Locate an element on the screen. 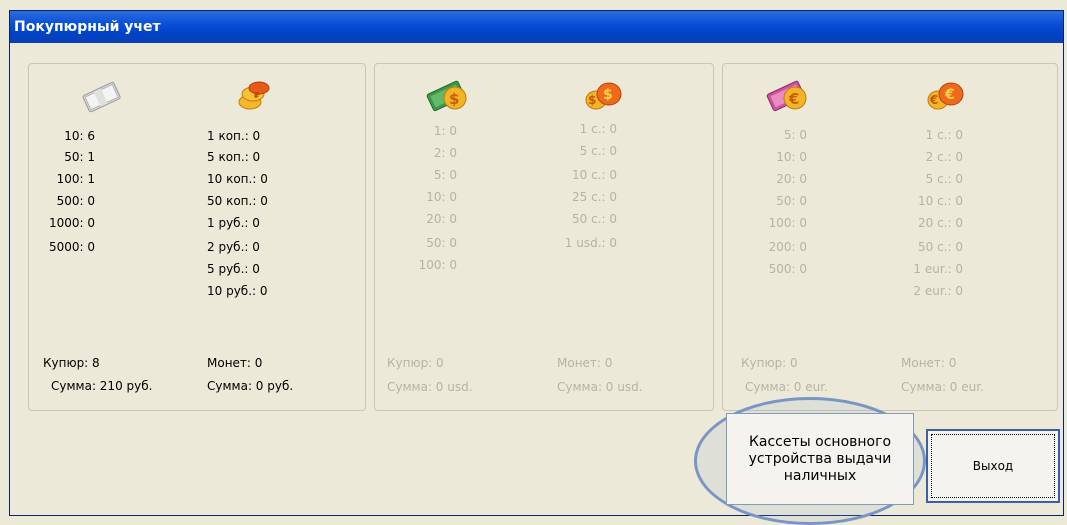 The image size is (1067, 525). eur-coin-50c: 50 c.: 0 is located at coordinates (940, 247).